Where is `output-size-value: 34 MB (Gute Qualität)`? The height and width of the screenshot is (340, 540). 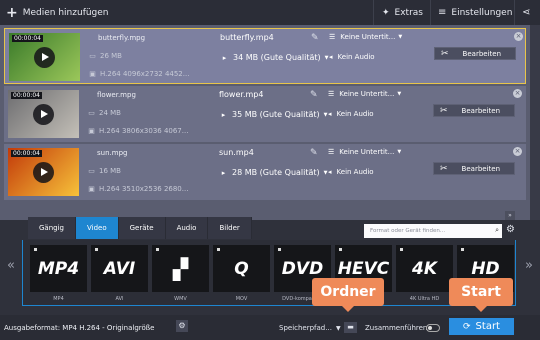
output-size-value: 34 MB (Gute Qualität) is located at coordinates (277, 57).